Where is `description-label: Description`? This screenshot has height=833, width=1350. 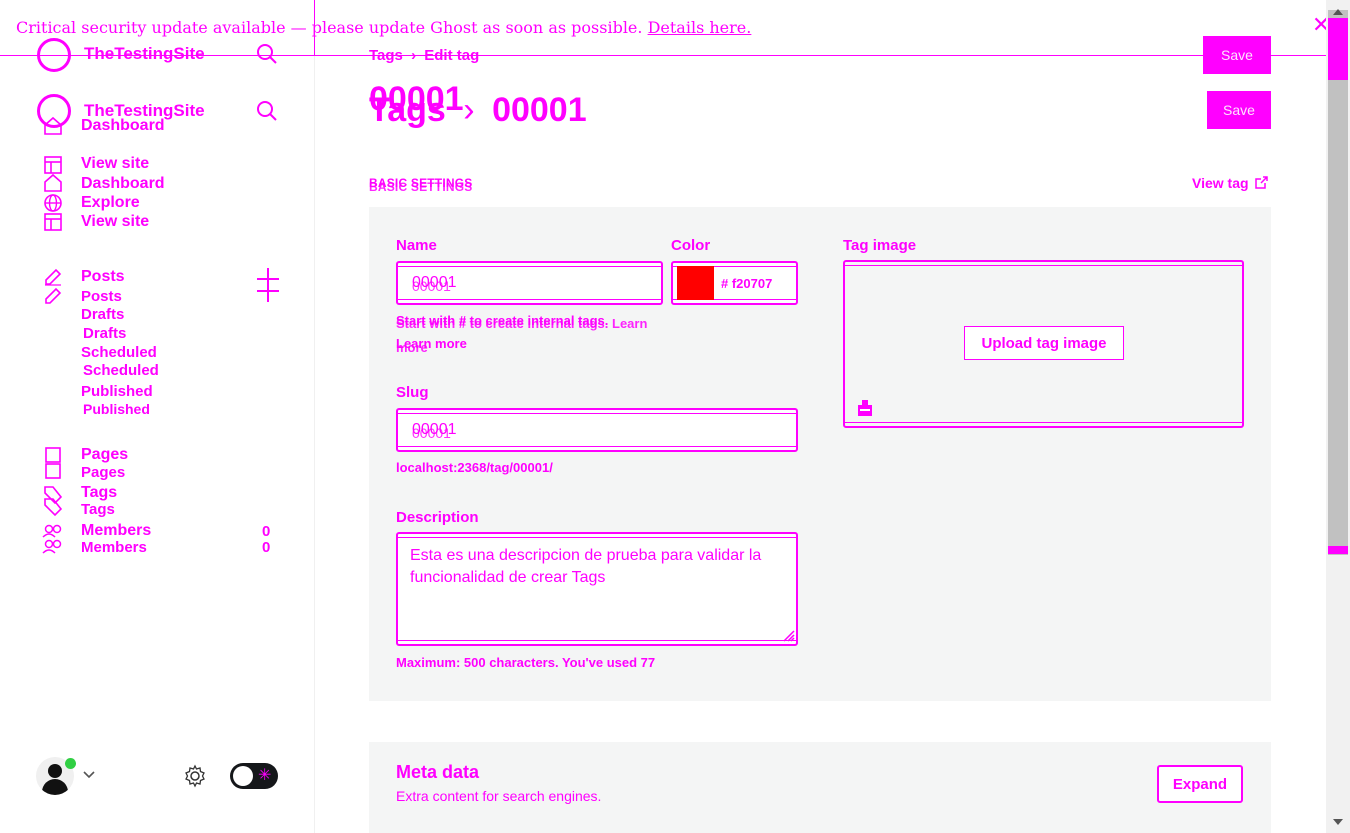
description-label: Description is located at coordinates (437, 517).